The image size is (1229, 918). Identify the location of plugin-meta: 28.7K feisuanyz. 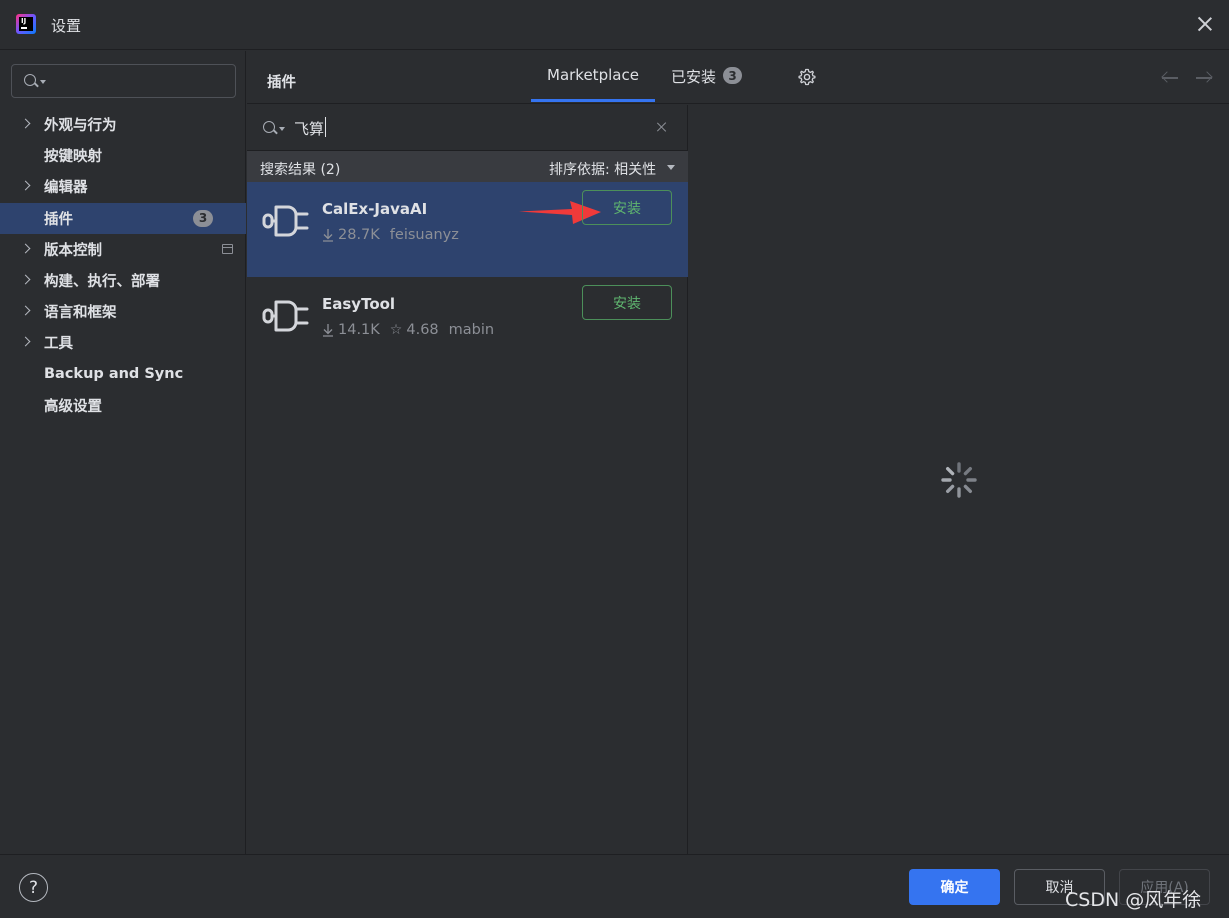
(390, 235).